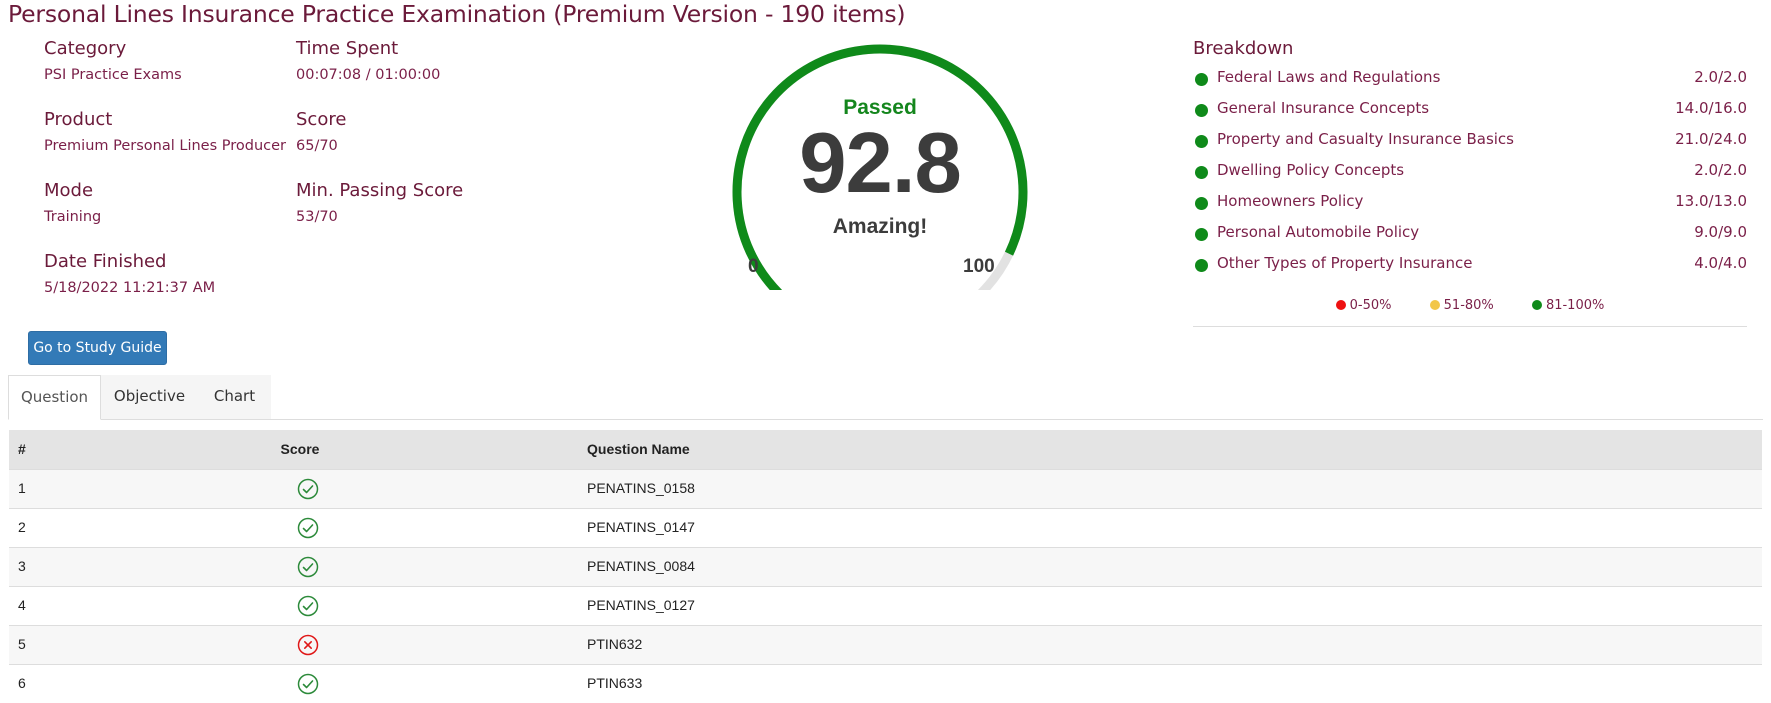  Describe the element at coordinates (1711, 139) in the screenshot. I see `breakdown-item-value: 21.0/24.0` at that location.